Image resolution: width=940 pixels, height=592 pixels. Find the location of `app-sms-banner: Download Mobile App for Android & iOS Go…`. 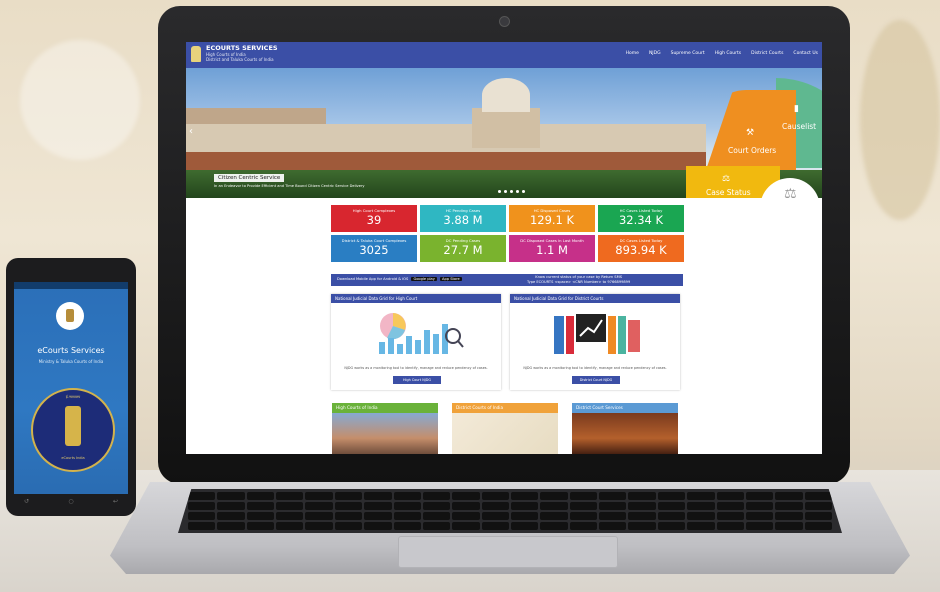

app-sms-banner: Download Mobile App for Android & iOS Go… is located at coordinates (507, 280).